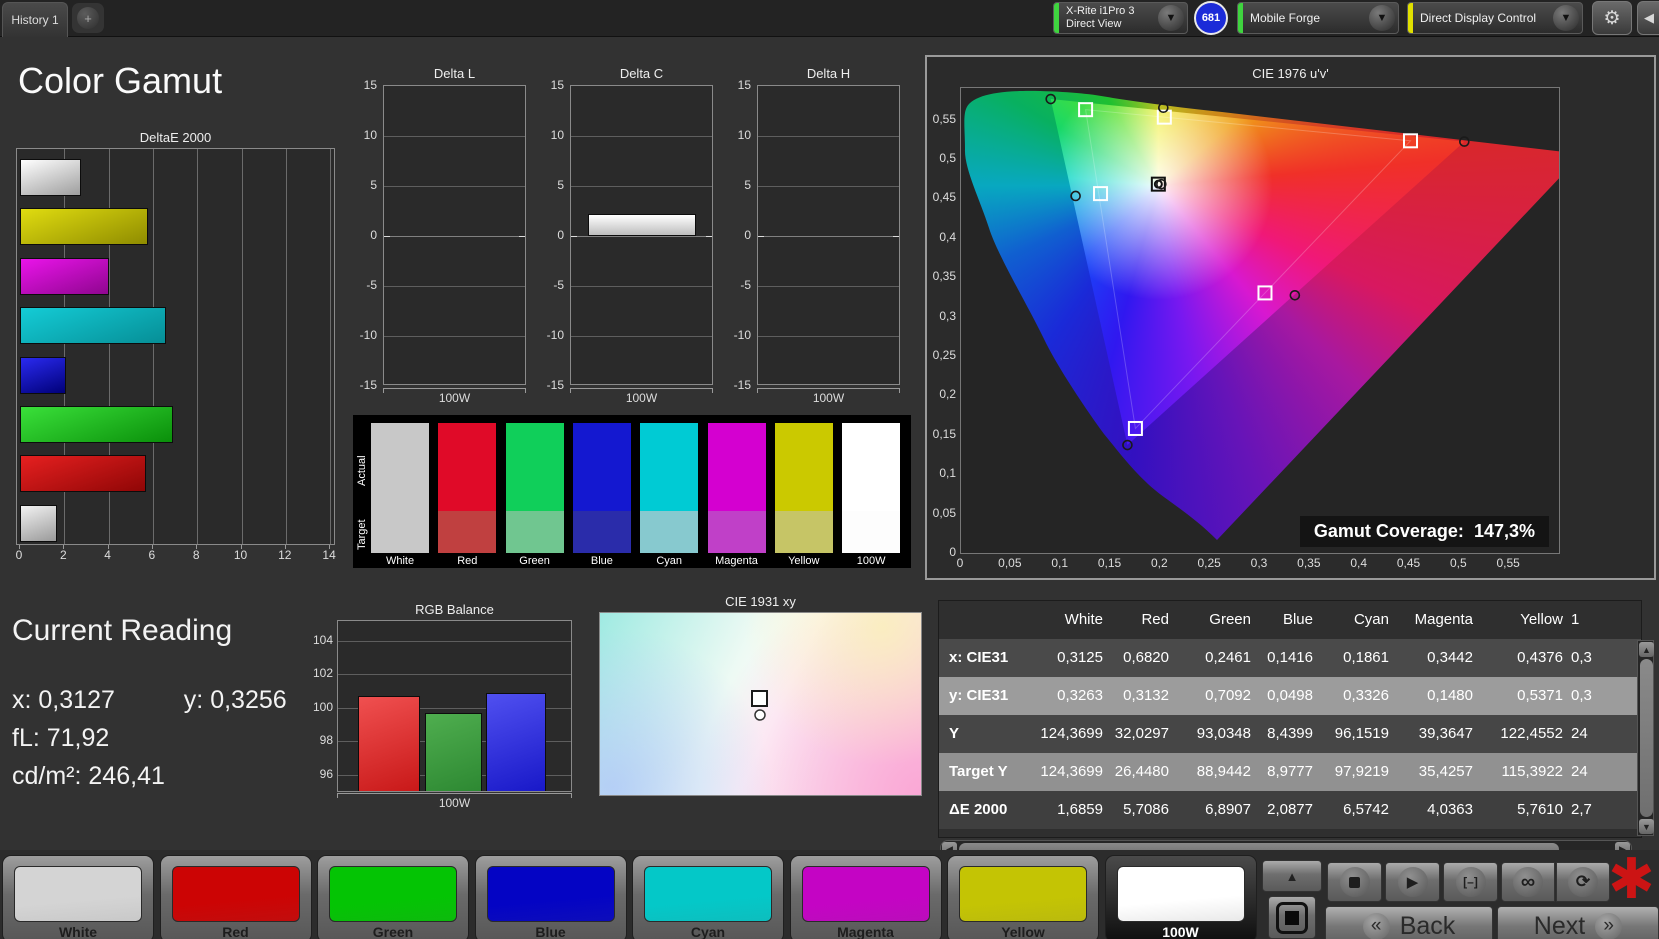 This screenshot has width=1659, height=939. Describe the element at coordinates (601, 488) in the screenshot. I see `swatch-column-blue` at that location.